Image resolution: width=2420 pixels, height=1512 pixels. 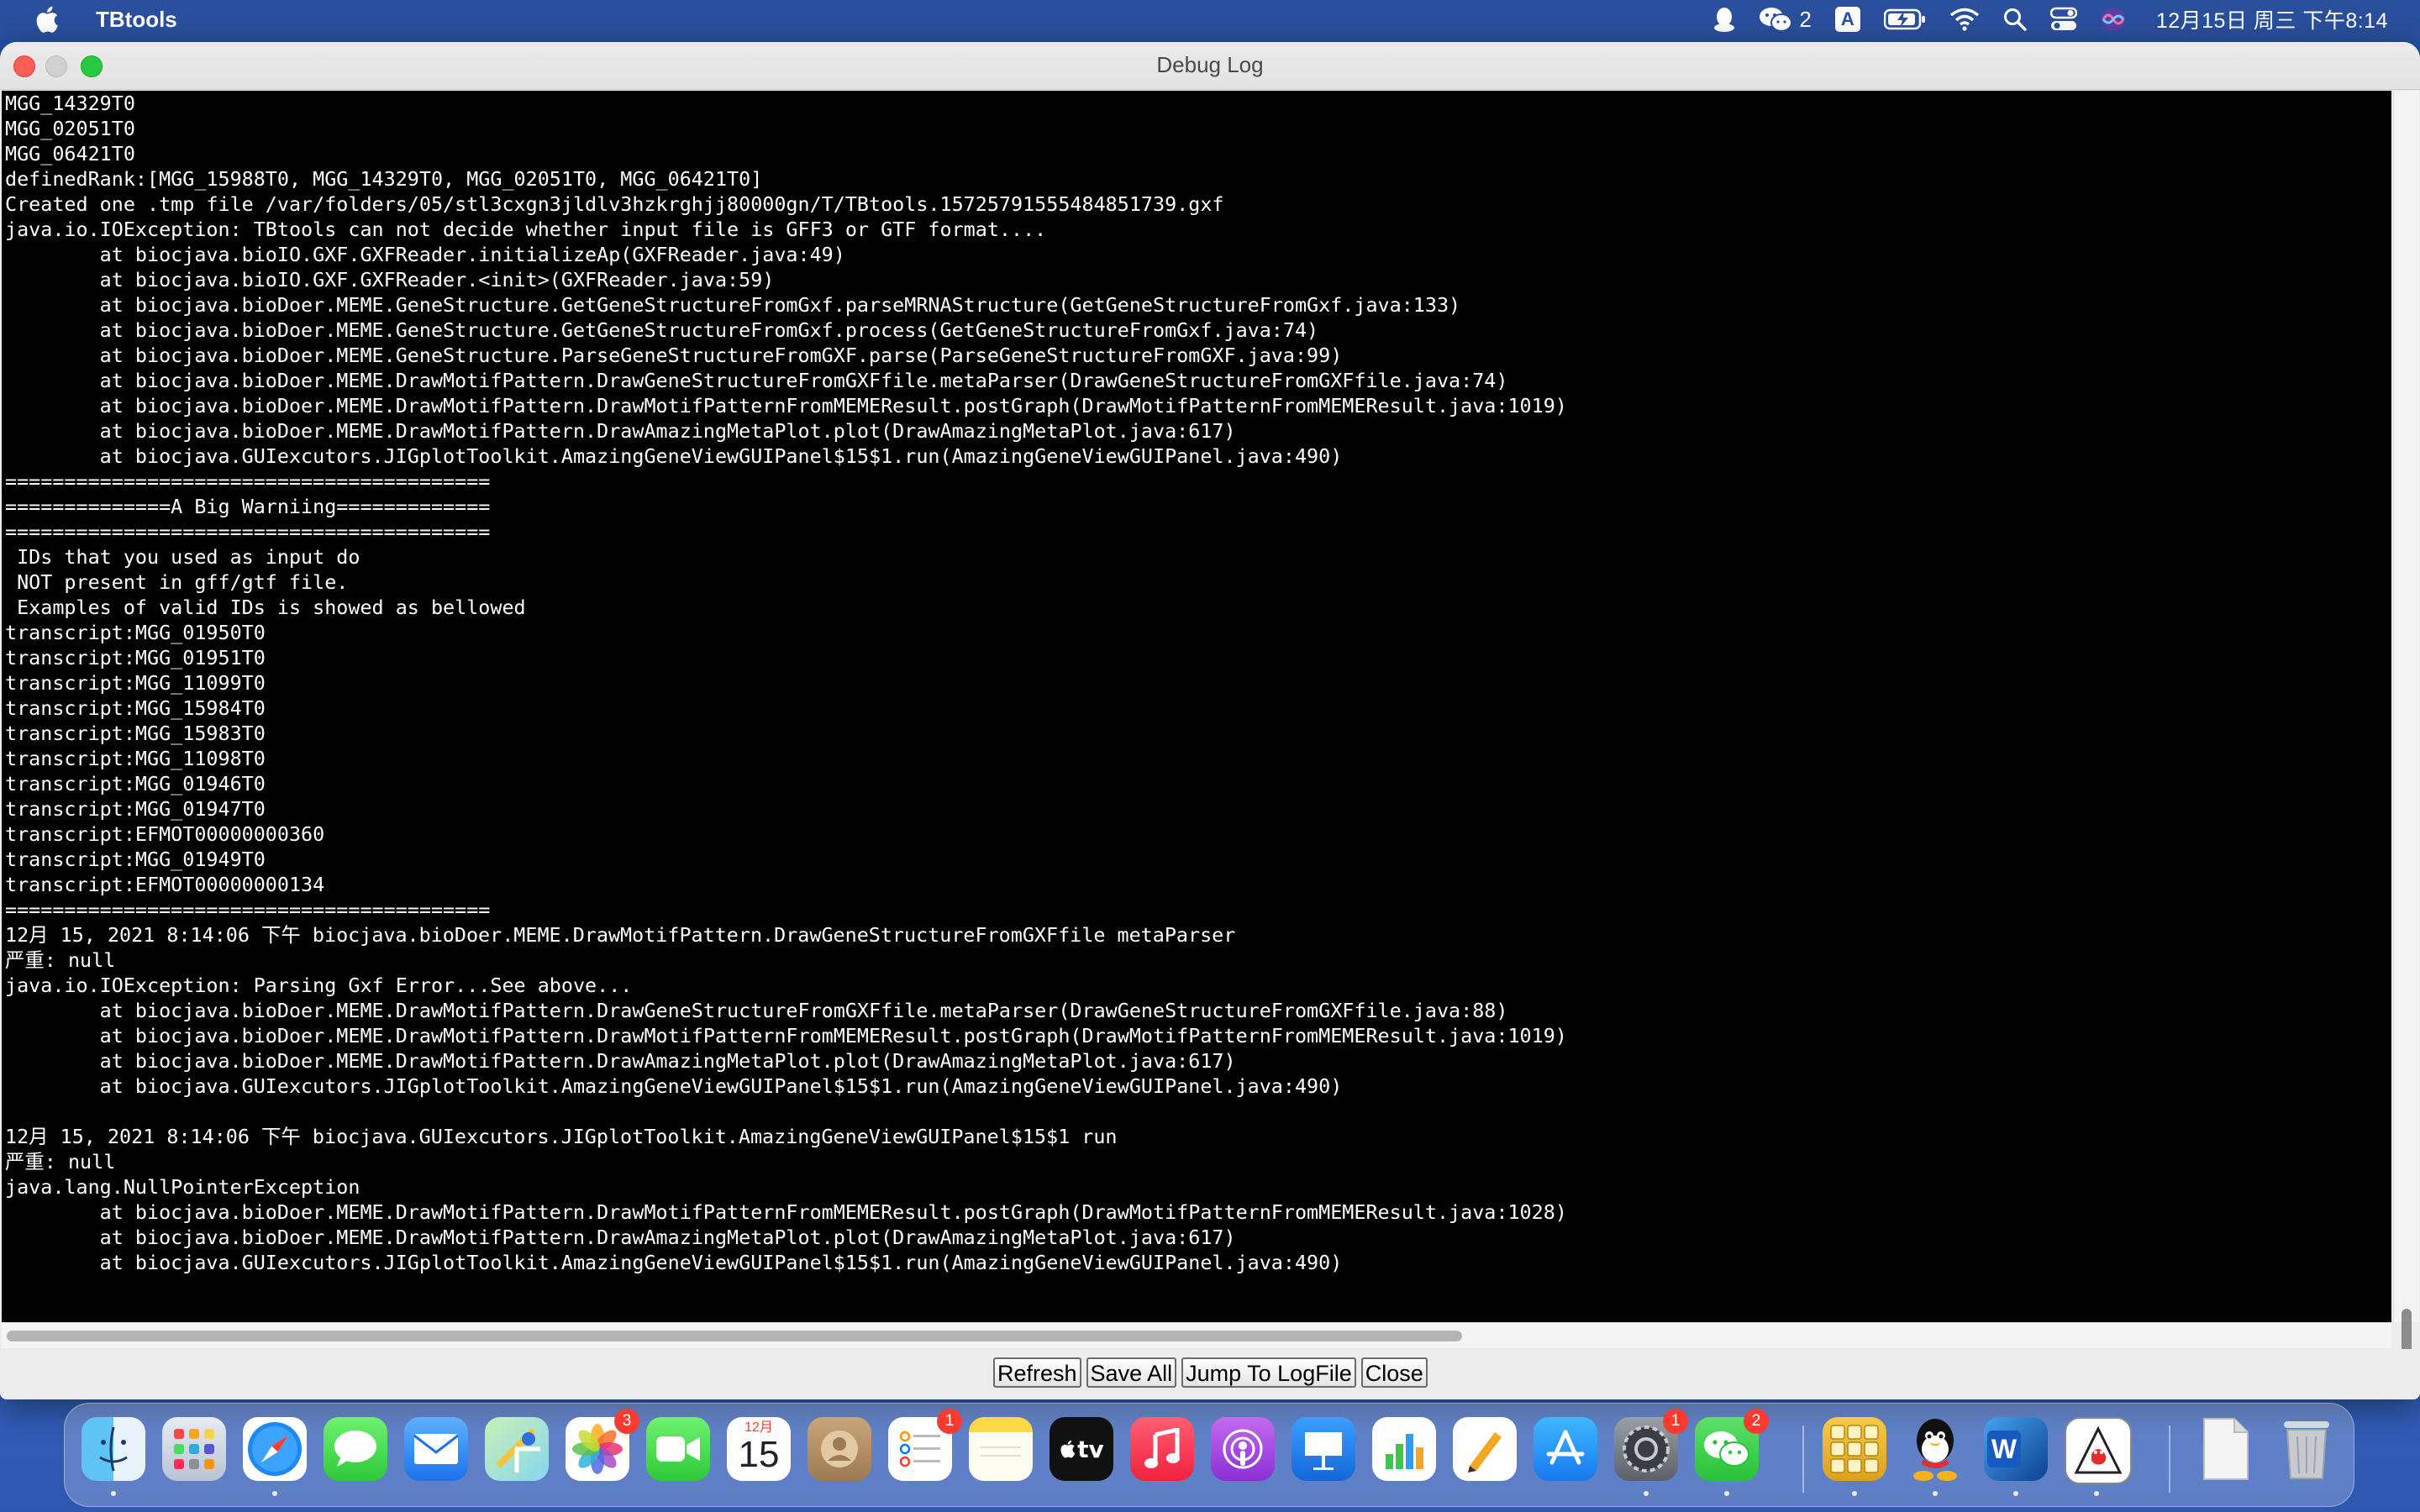 I want to click on wechat-badge: 2, so click(x=1756, y=1421).